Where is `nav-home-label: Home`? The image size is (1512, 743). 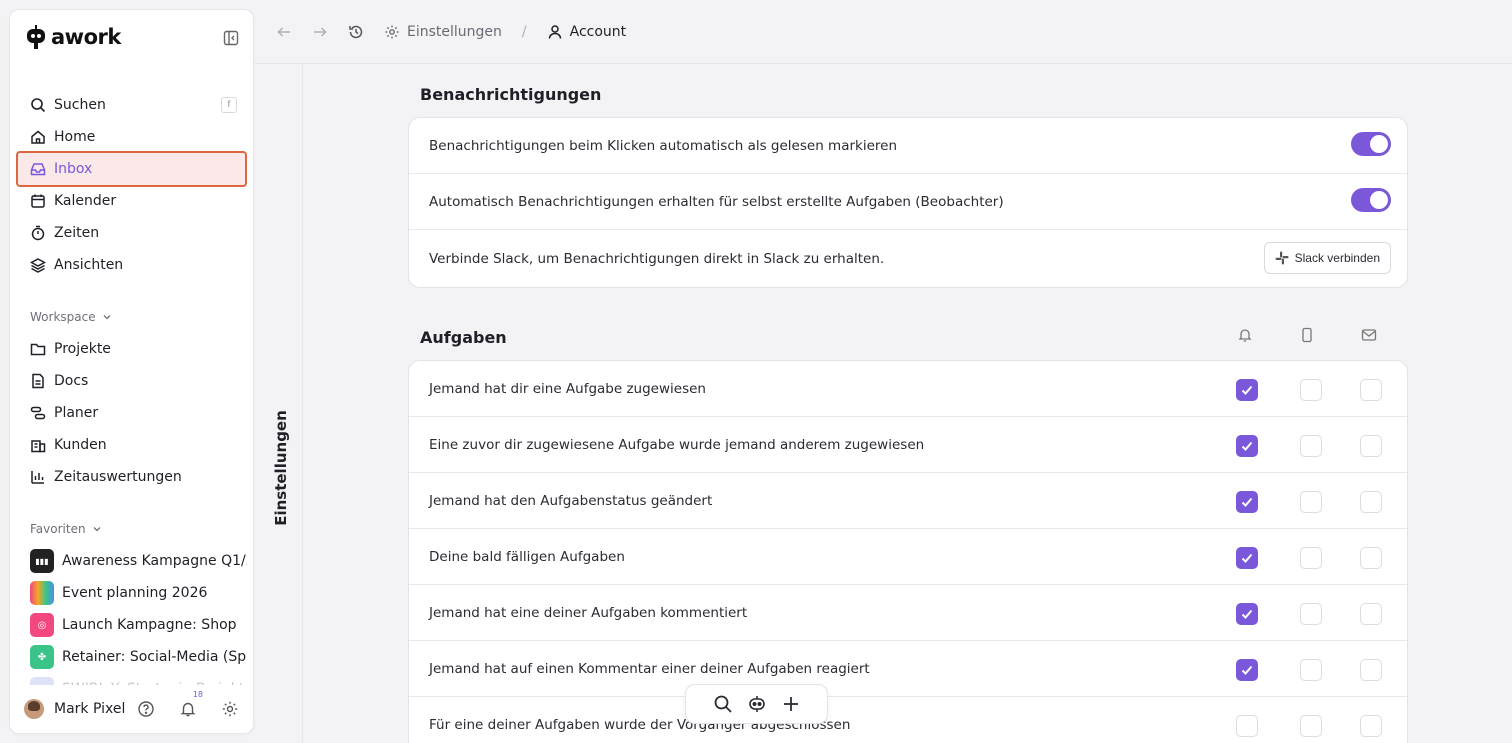
nav-home-label: Home is located at coordinates (75, 137).